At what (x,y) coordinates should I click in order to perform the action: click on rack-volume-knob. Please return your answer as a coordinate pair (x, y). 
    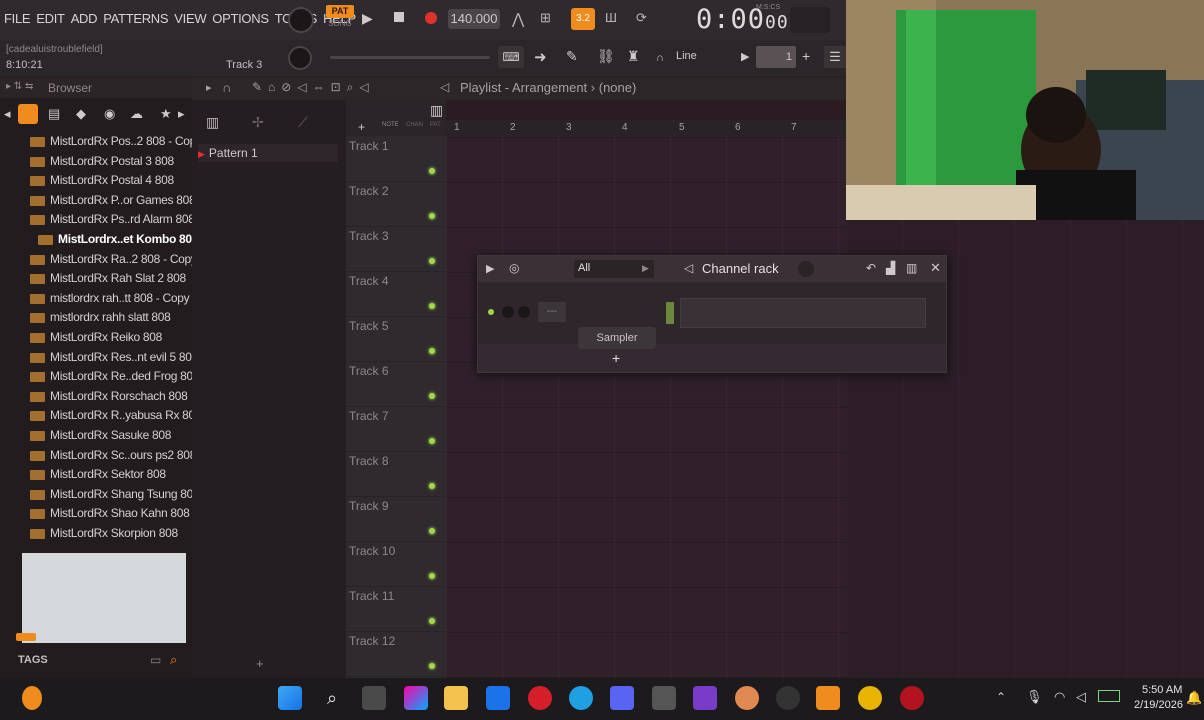
    Looking at the image, I should click on (806, 269).